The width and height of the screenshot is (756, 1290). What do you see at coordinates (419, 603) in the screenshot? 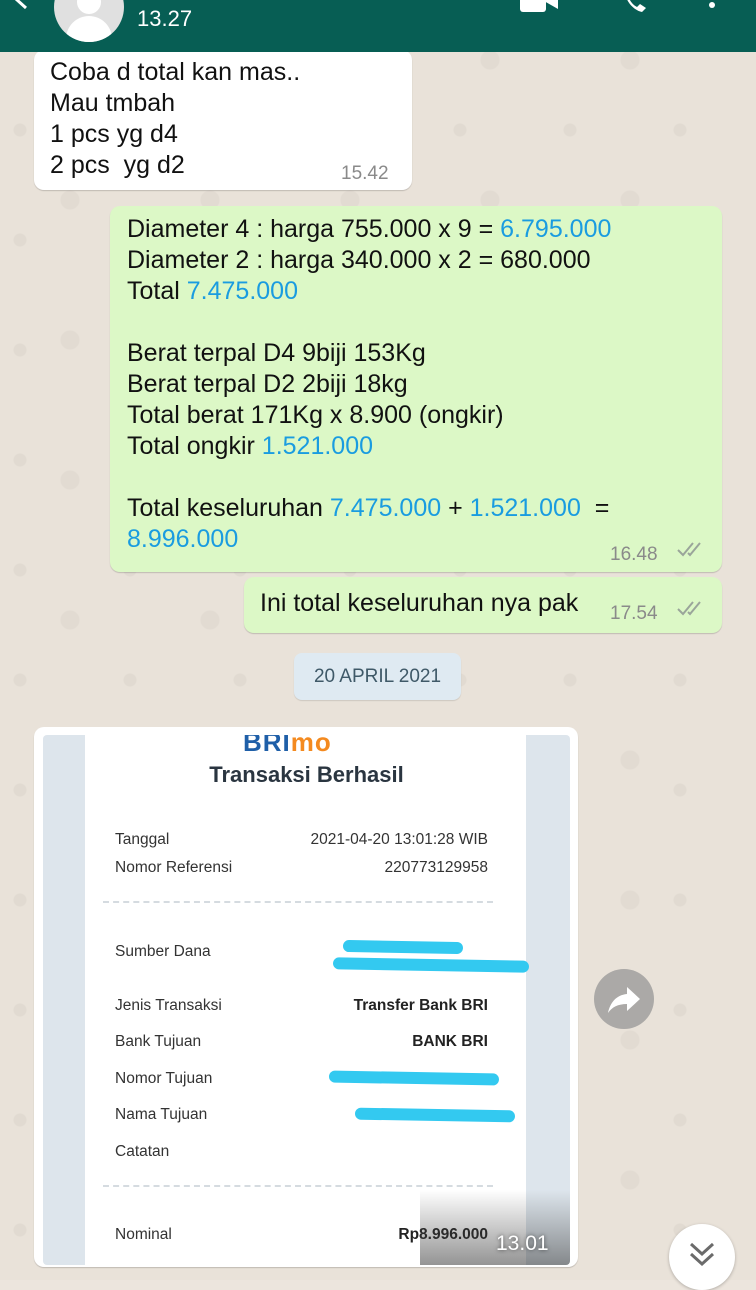
I see `message-line: Ini total keseluruhan nya pak` at bounding box center [419, 603].